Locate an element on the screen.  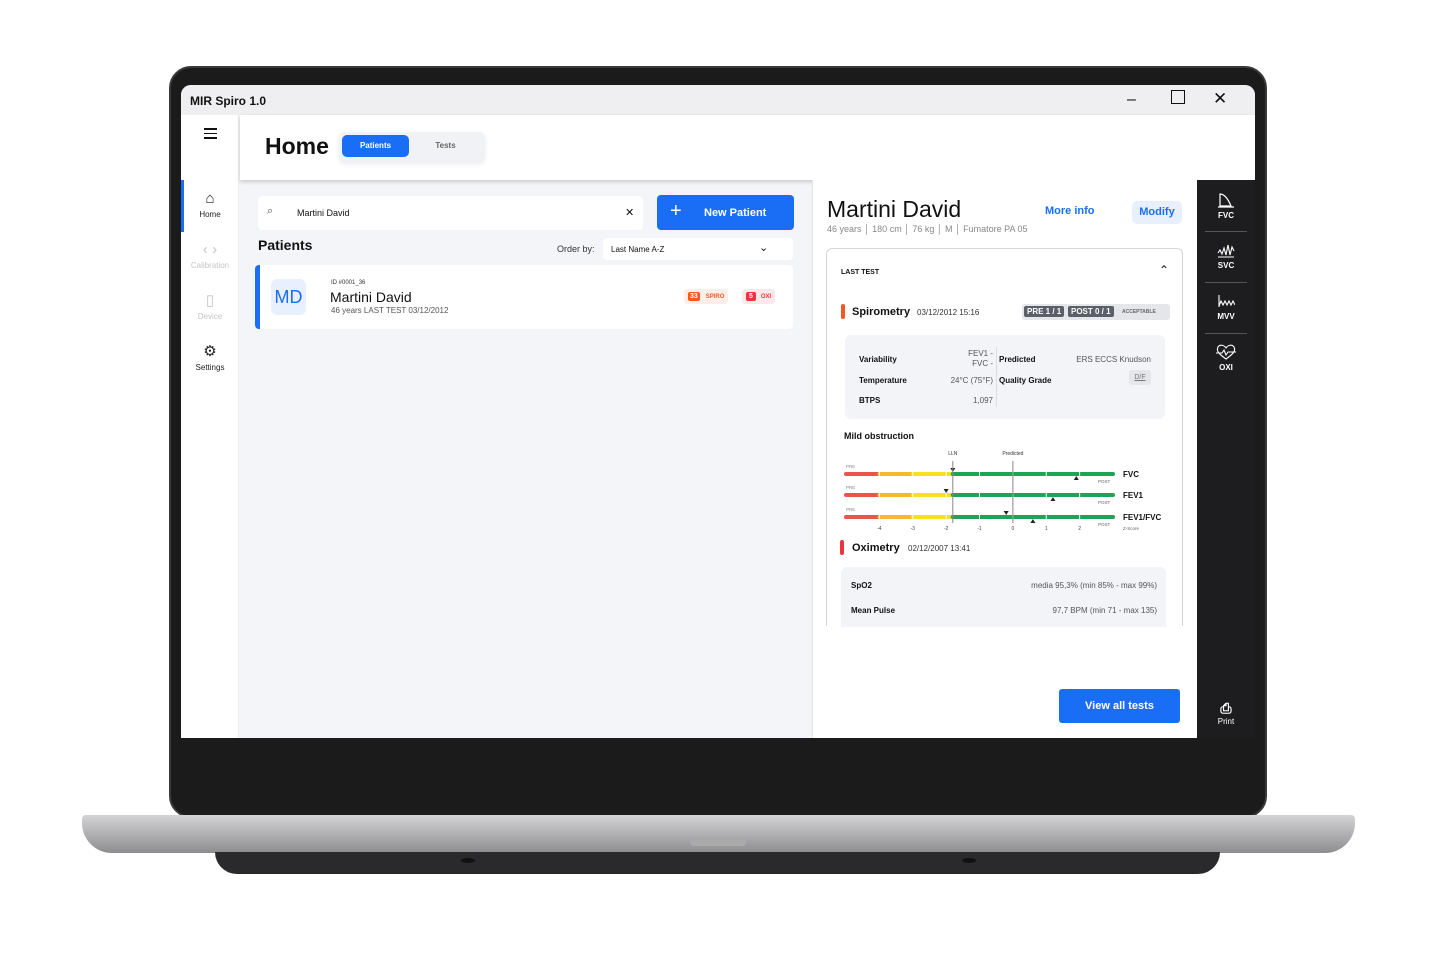
test-oxi-button: OXI is located at coordinates (1226, 358).